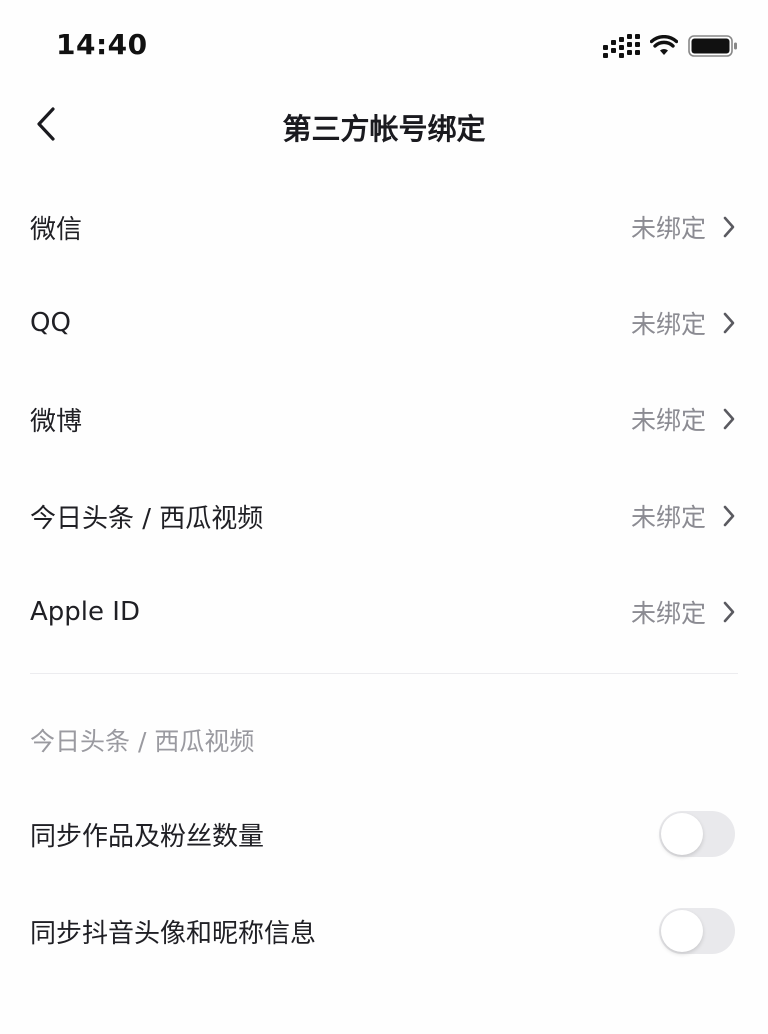 This screenshot has width=768, height=1034. Describe the element at coordinates (147, 836) in the screenshot. I see `toggle-label: 同步作品及粉丝数量` at that location.